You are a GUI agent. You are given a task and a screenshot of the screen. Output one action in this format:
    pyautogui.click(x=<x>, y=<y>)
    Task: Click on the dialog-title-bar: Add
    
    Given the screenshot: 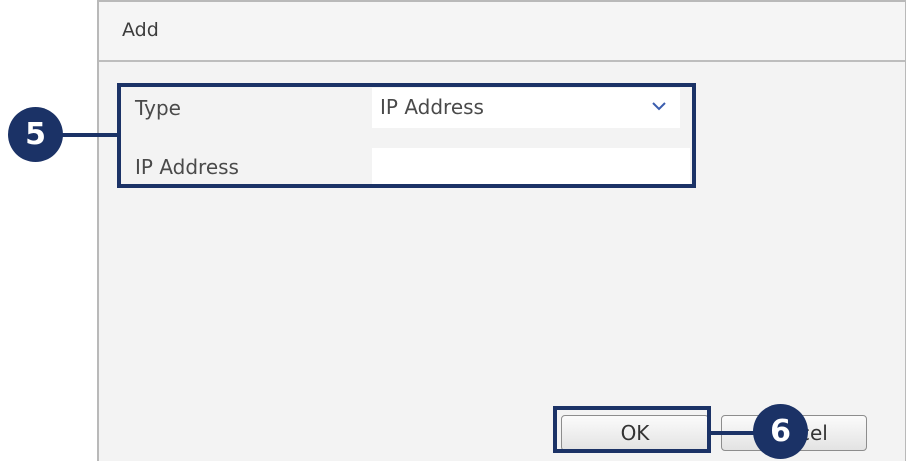 What is the action you would take?
    pyautogui.click(x=502, y=32)
    